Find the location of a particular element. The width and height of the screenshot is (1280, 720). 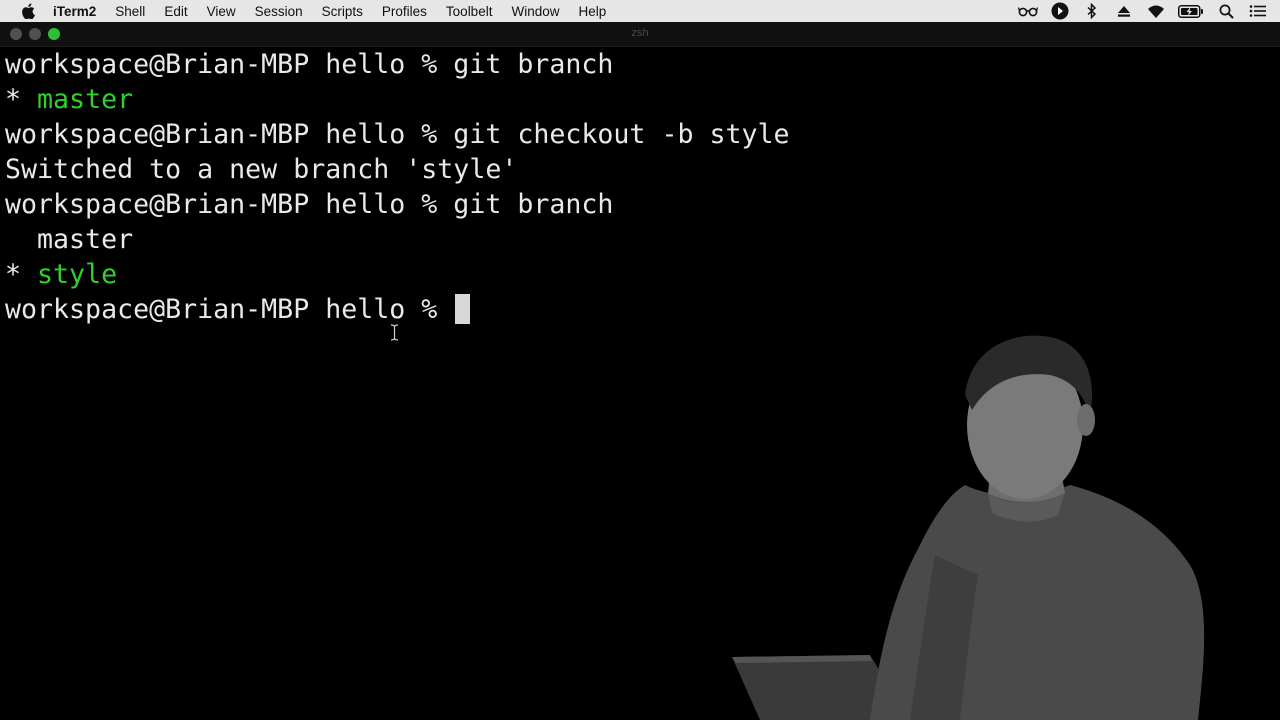

status-area is located at coordinates (1143, 11).